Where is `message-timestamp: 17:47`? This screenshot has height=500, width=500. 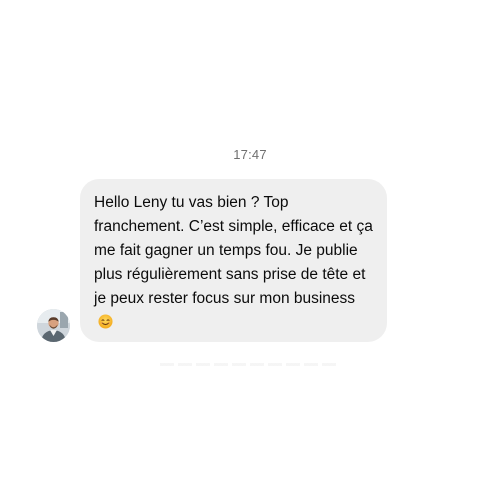
message-timestamp: 17:47 is located at coordinates (250, 154).